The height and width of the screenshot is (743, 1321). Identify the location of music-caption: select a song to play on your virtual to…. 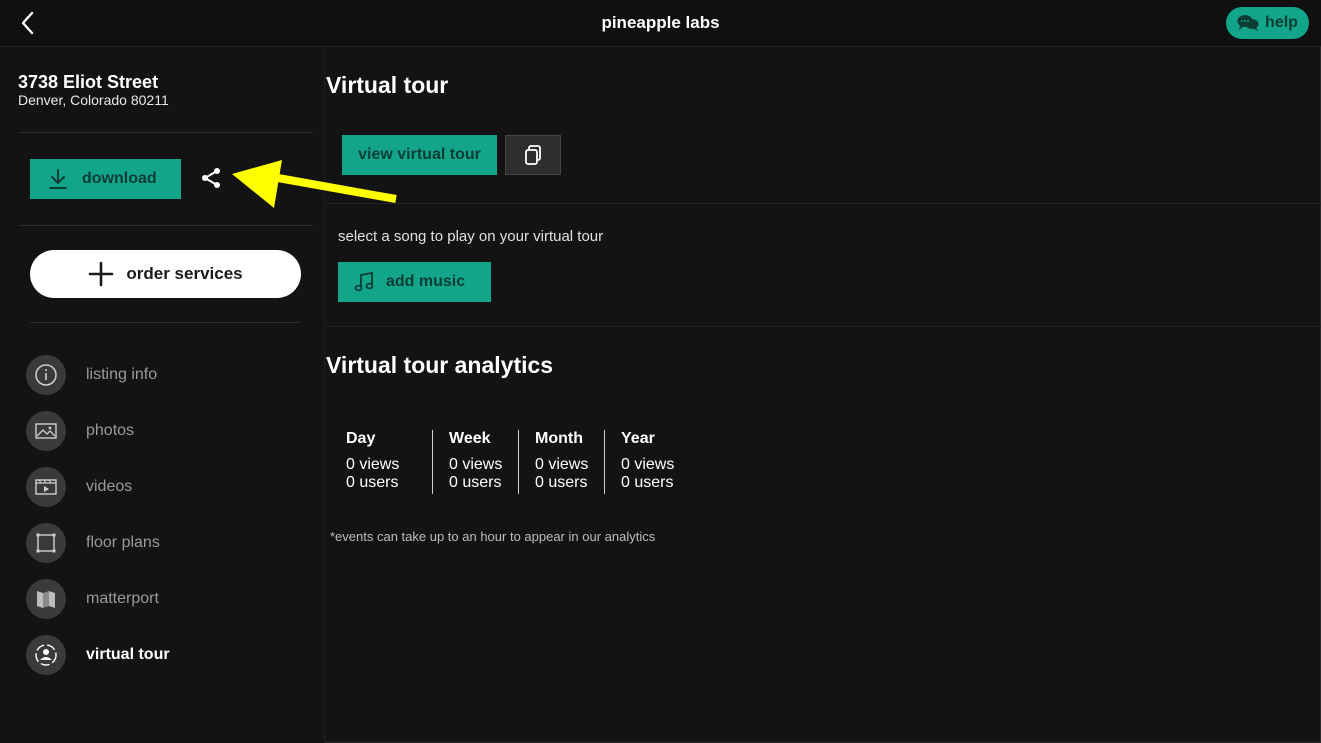
(471, 236).